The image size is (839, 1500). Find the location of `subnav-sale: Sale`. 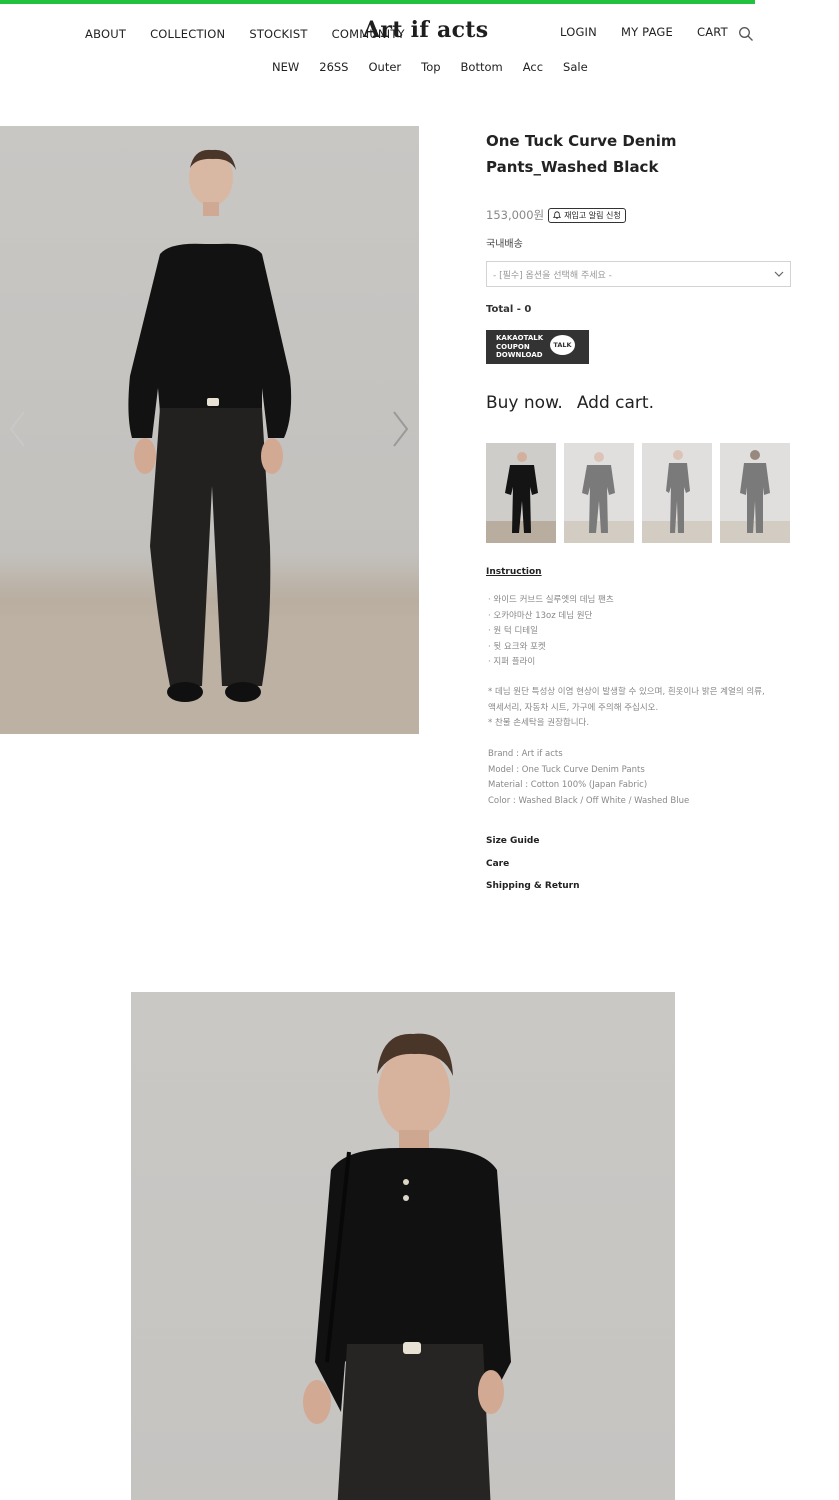

subnav-sale: Sale is located at coordinates (575, 67).